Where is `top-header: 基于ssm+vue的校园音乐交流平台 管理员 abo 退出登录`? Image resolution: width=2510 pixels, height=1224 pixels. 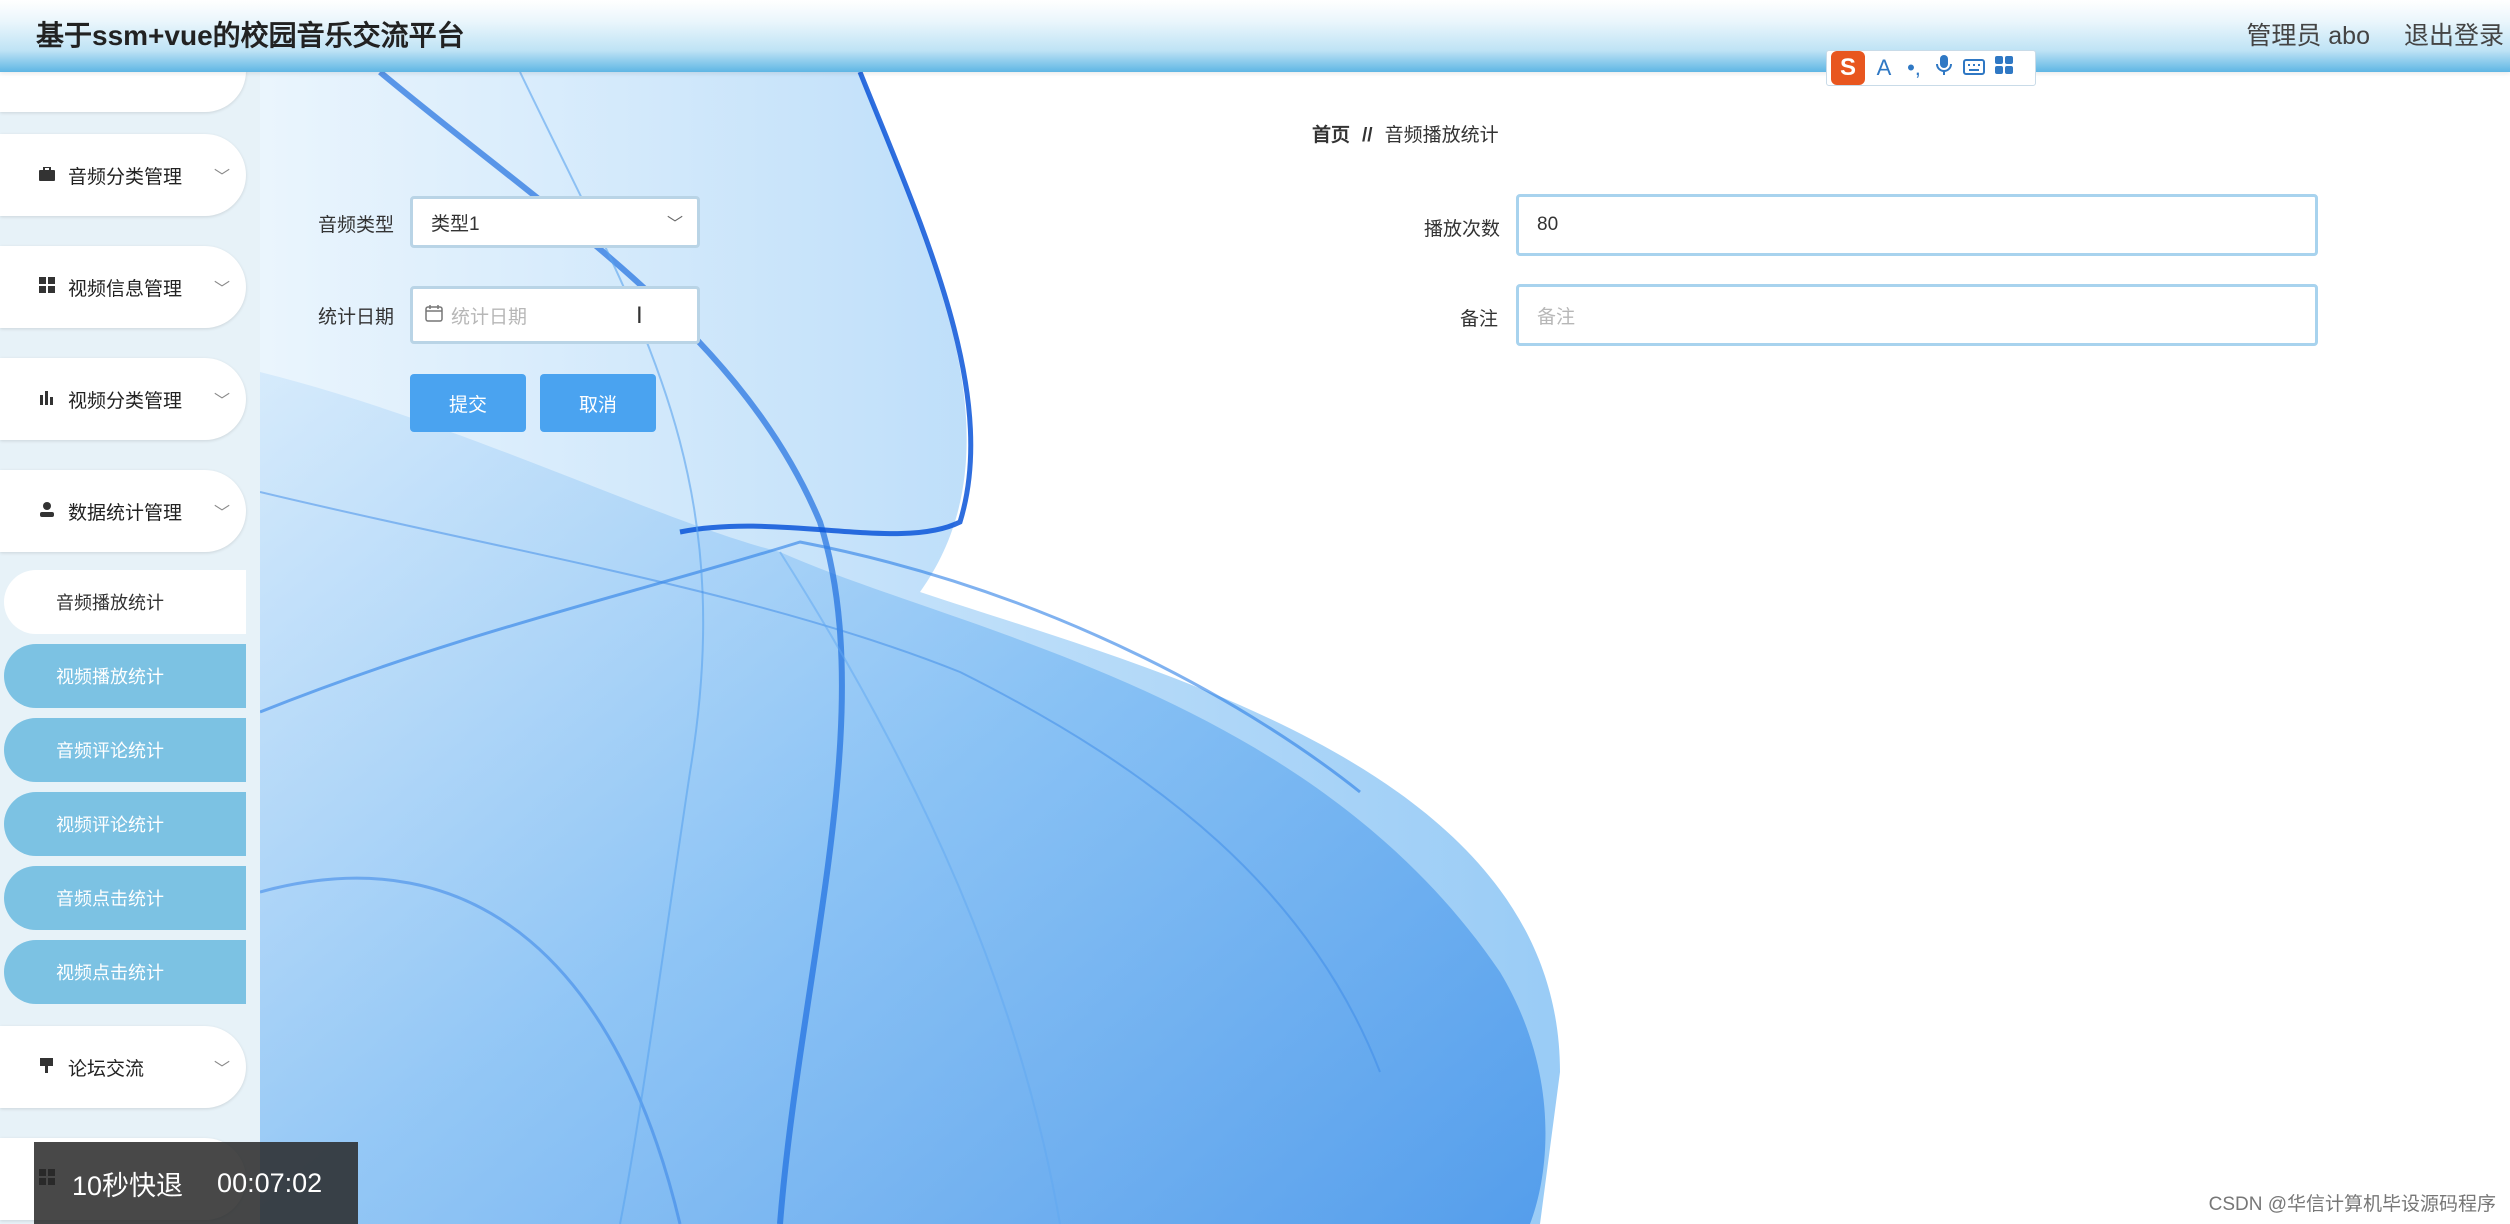 top-header: 基于ssm+vue的校园音乐交流平台 管理员 abo 退出登录 is located at coordinates (1255, 36).